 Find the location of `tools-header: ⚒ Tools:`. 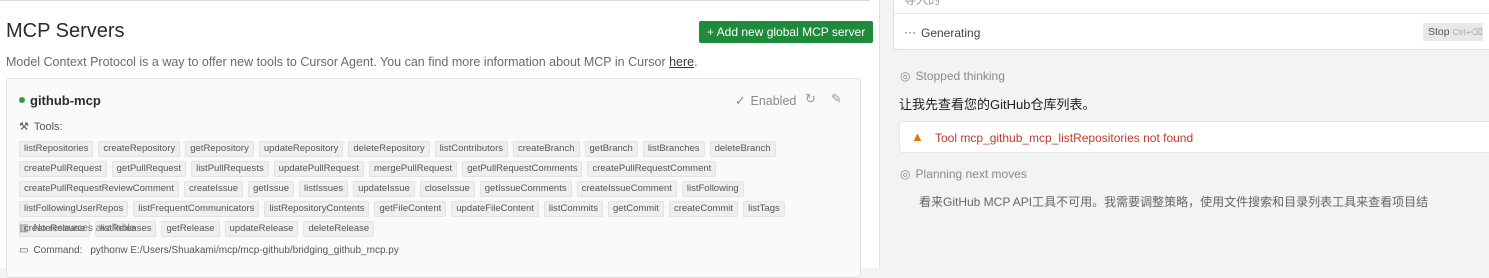

tools-header: ⚒ Tools: is located at coordinates (41, 126).